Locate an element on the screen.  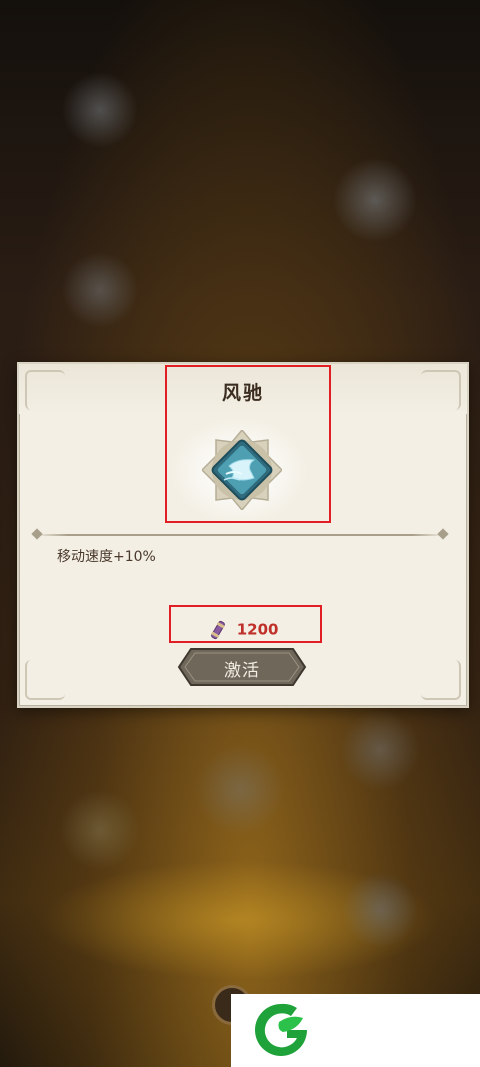
activate-label: 激活 is located at coordinates (242, 671).